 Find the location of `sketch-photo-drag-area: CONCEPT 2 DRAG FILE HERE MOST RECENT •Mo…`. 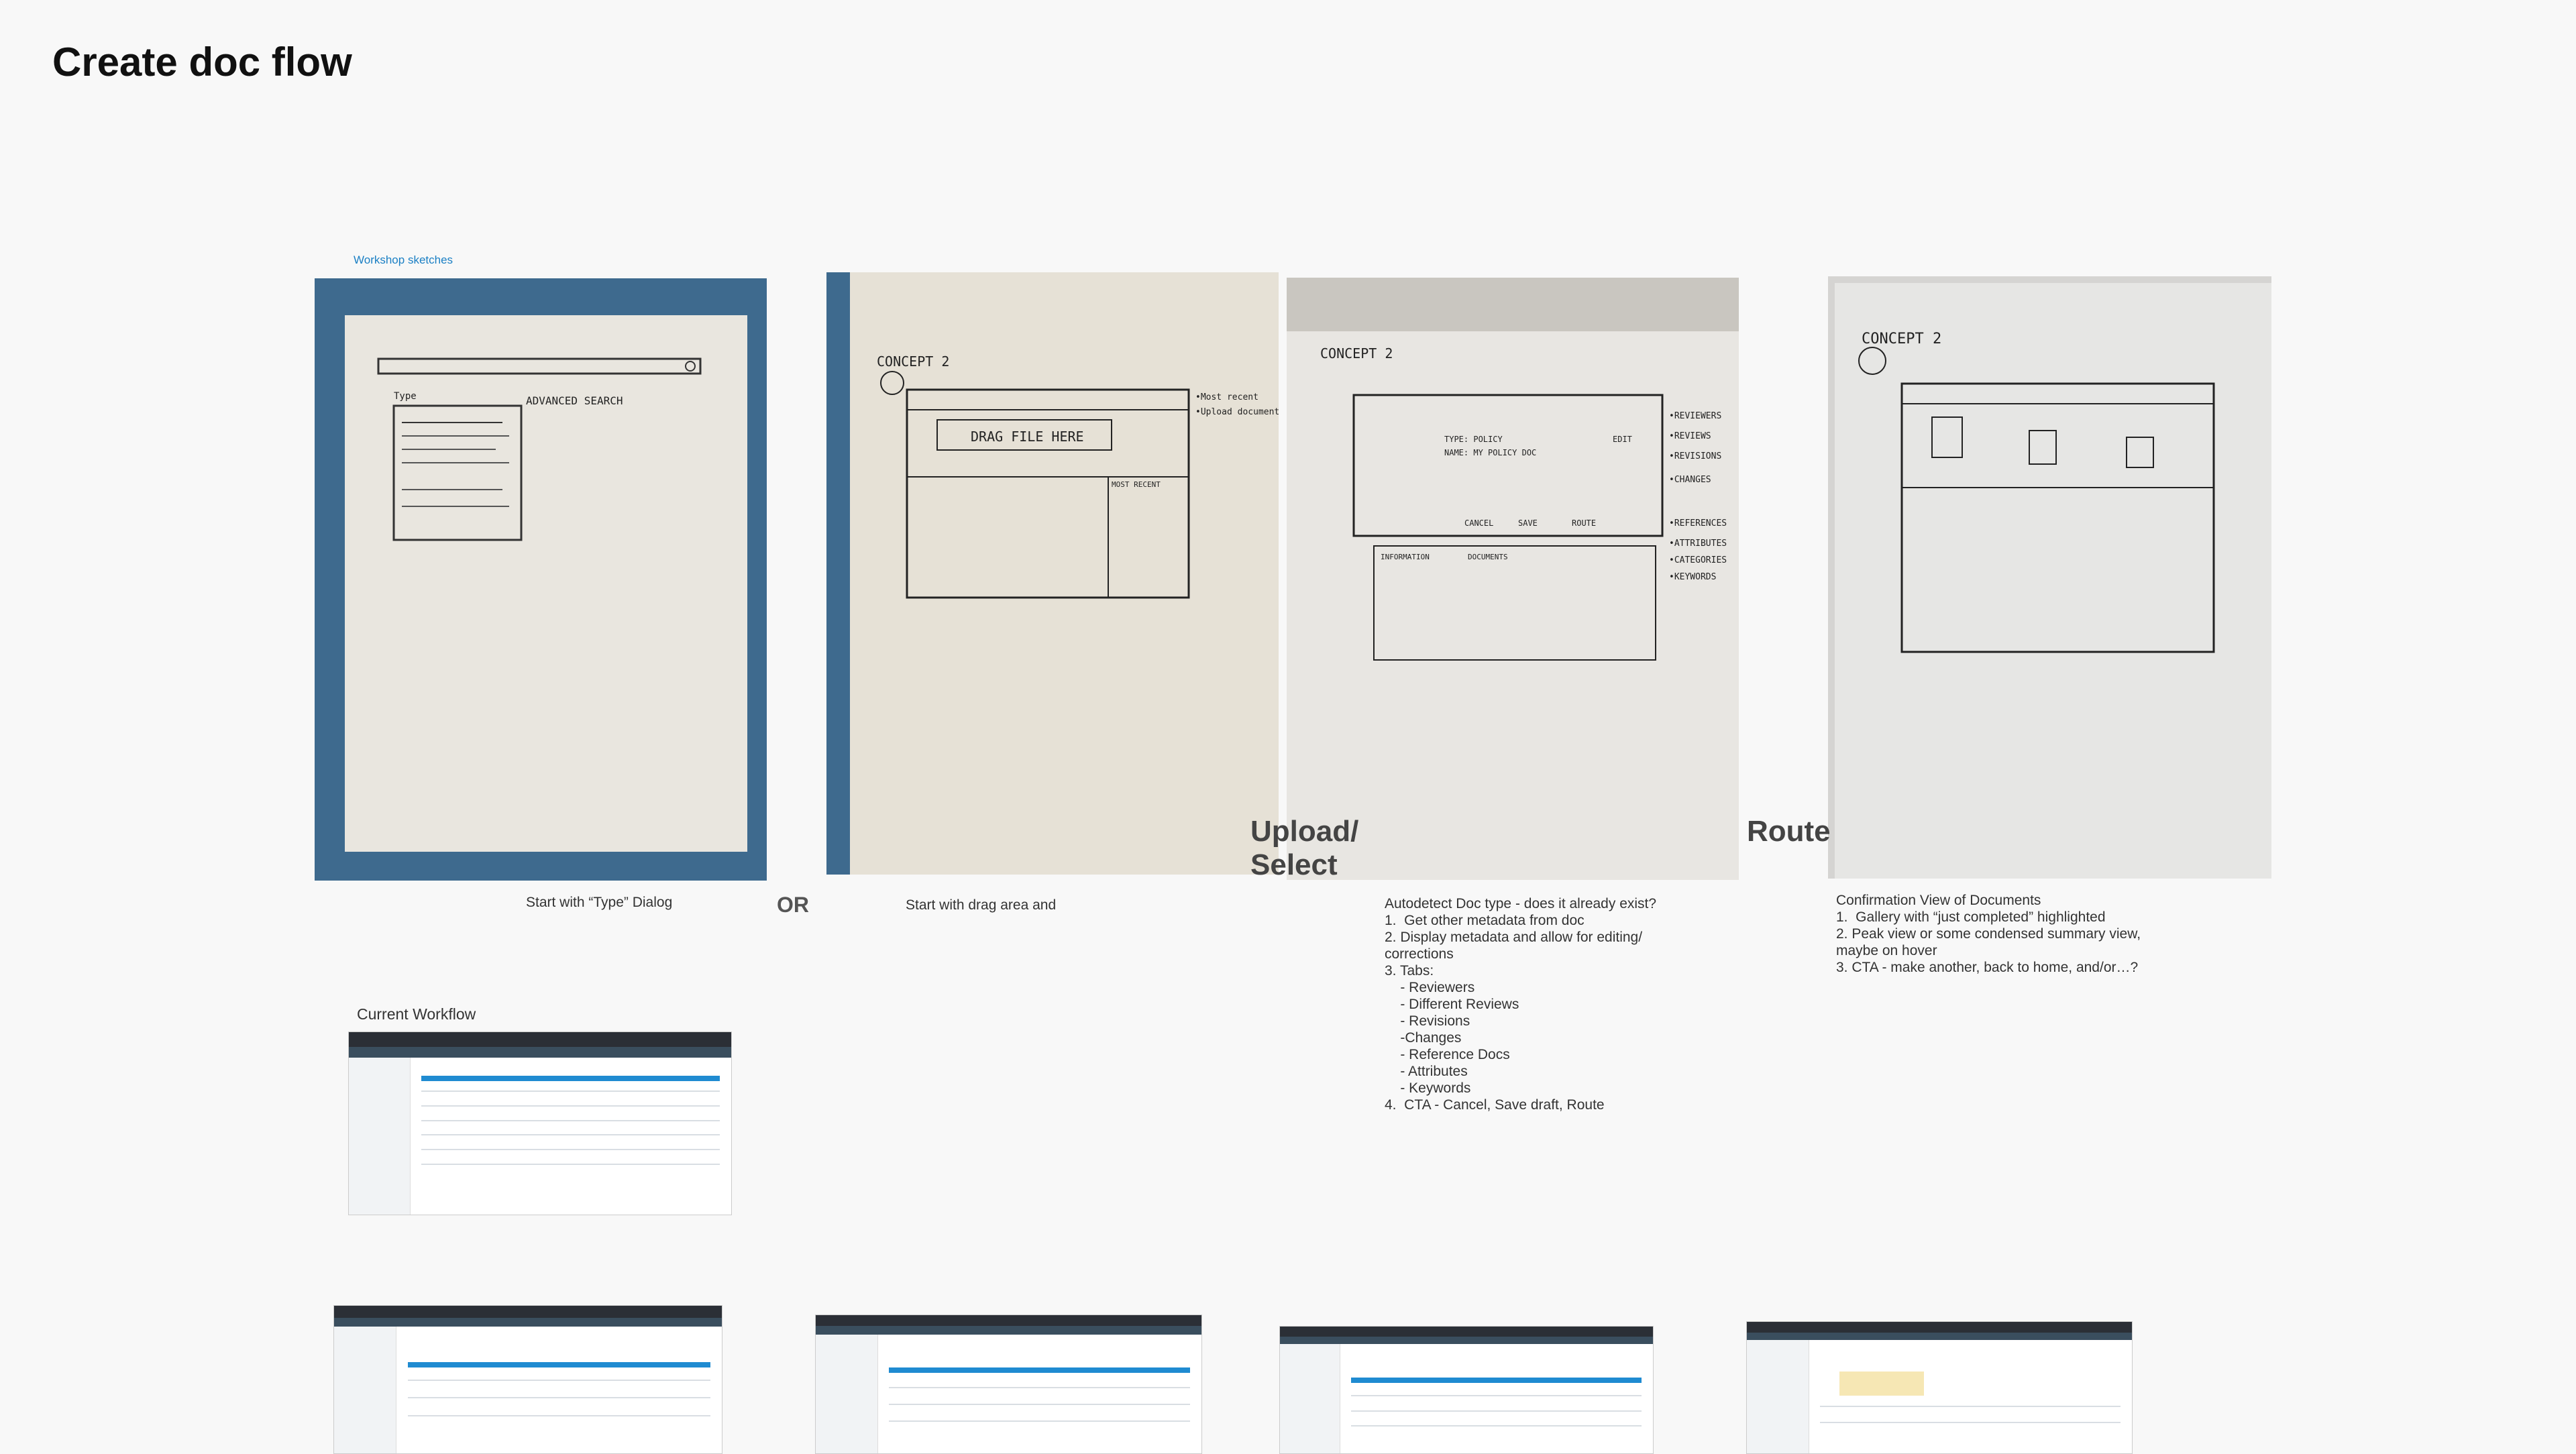

sketch-photo-drag-area: CONCEPT 2 DRAG FILE HERE MOST RECENT •Mo… is located at coordinates (1052, 573).